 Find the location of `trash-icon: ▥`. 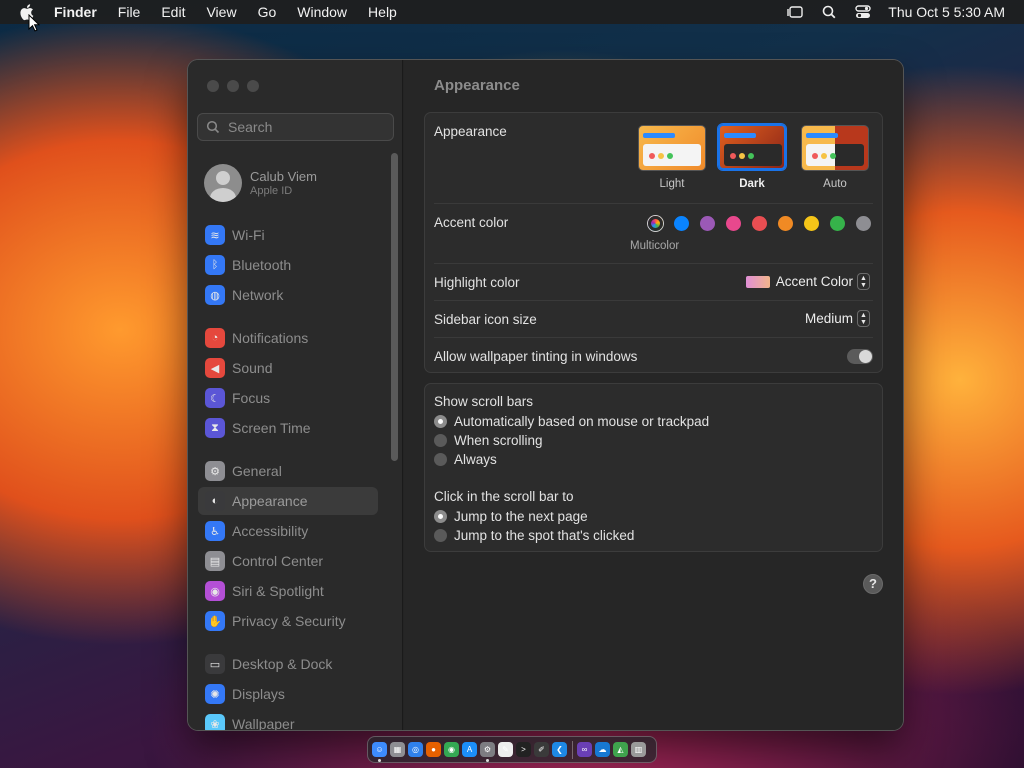

trash-icon: ▥ is located at coordinates (638, 749).